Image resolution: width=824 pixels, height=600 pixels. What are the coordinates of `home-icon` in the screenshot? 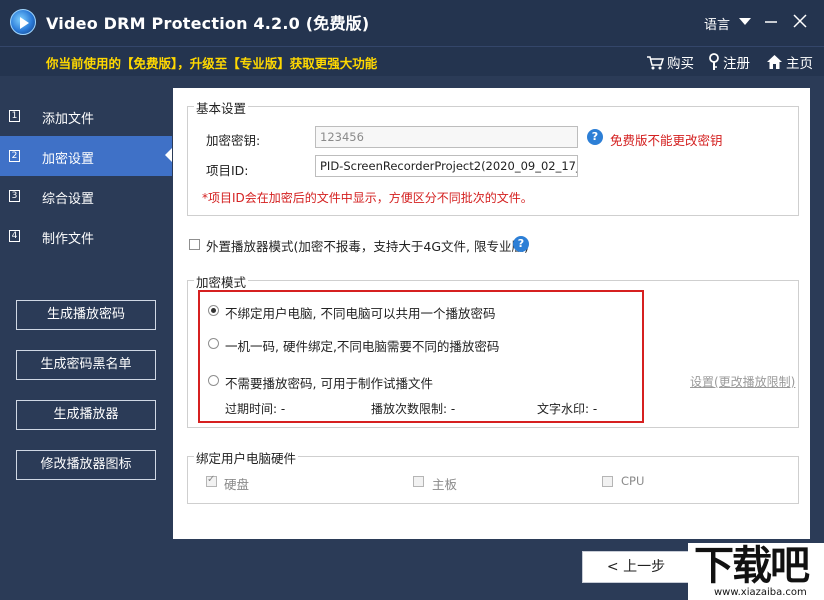 It's located at (774, 62).